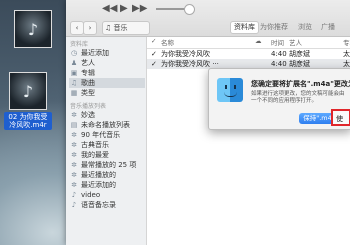 This screenshot has width=350, height=245. What do you see at coordinates (274, 27) in the screenshot?
I see `tab-for-you: 为你推荐` at bounding box center [274, 27].